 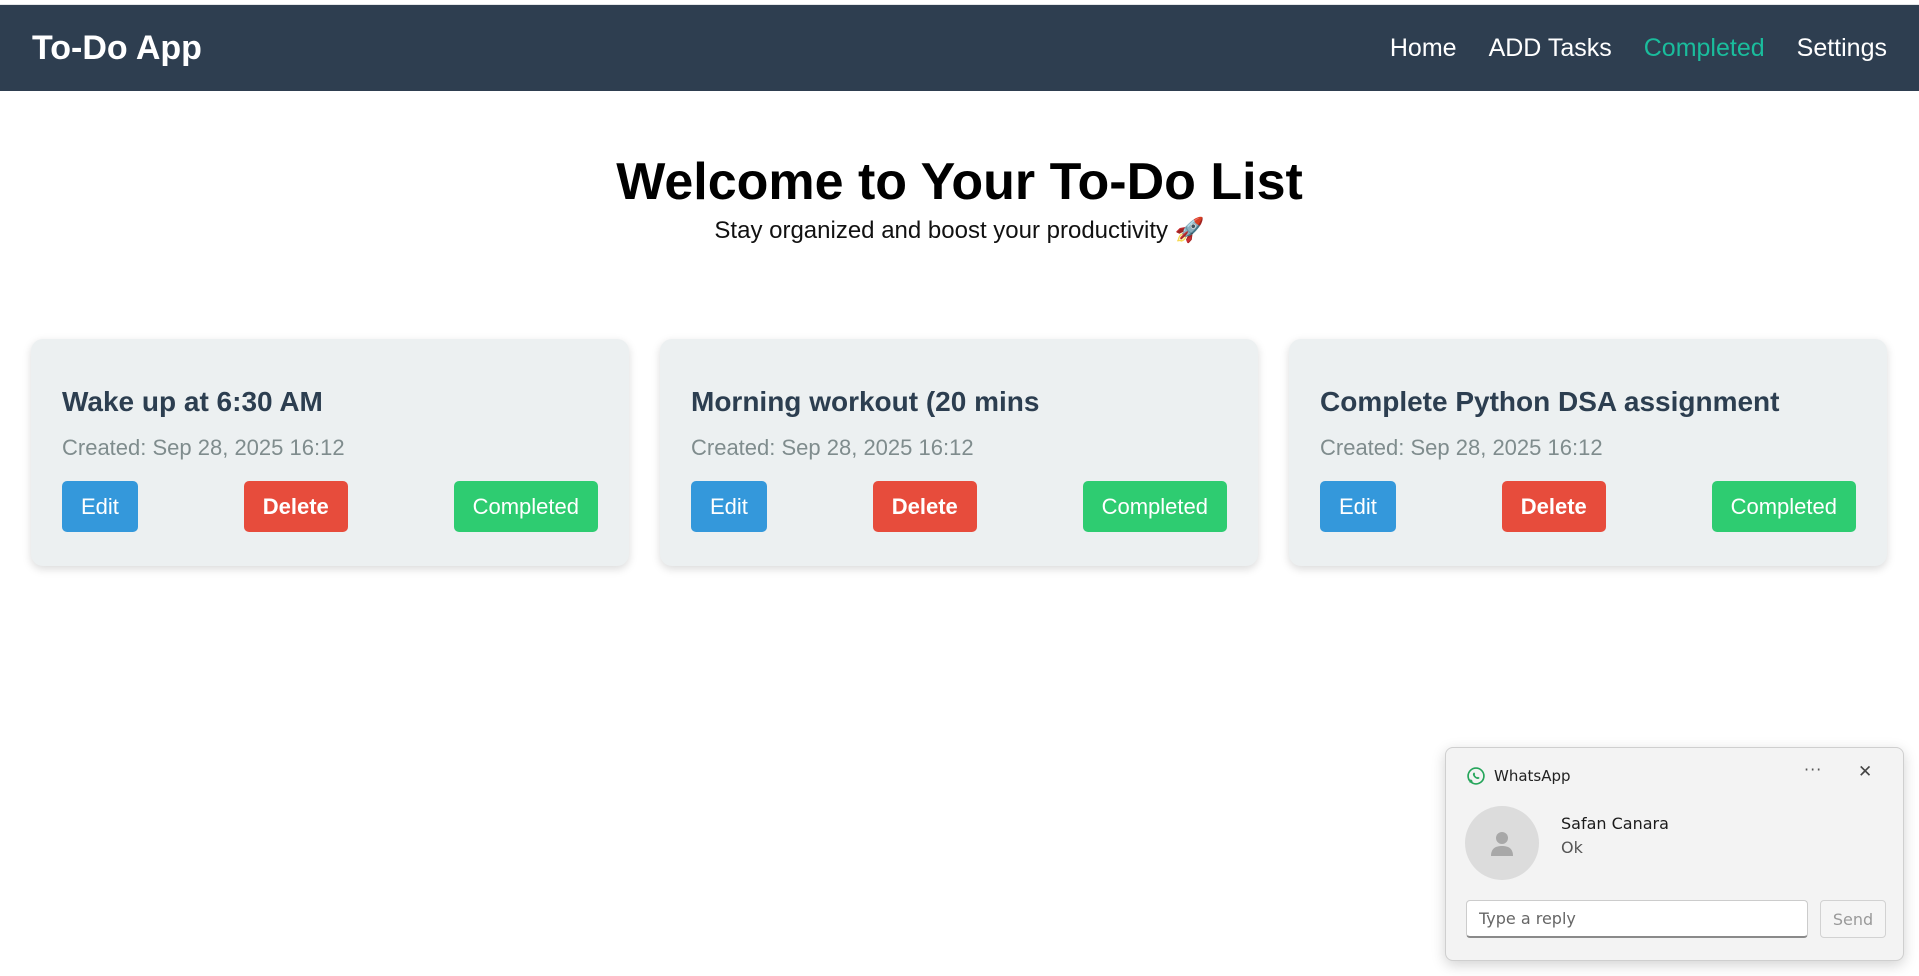 I want to click on close-icon: ✕, so click(x=1865, y=772).